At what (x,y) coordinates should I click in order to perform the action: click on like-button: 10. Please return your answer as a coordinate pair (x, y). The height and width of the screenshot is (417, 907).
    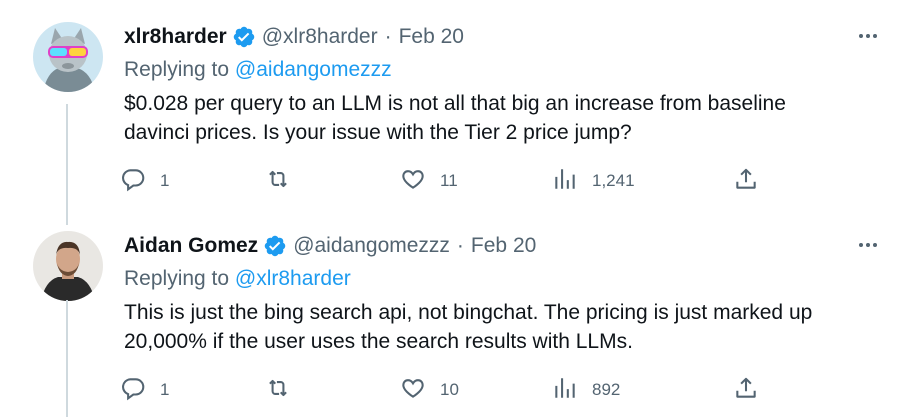
    Looking at the image, I should click on (429, 390).